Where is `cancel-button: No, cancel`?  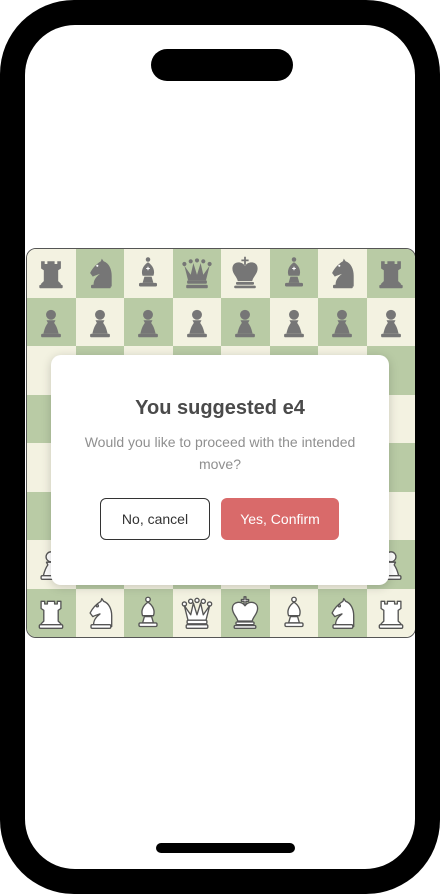 cancel-button: No, cancel is located at coordinates (155, 519).